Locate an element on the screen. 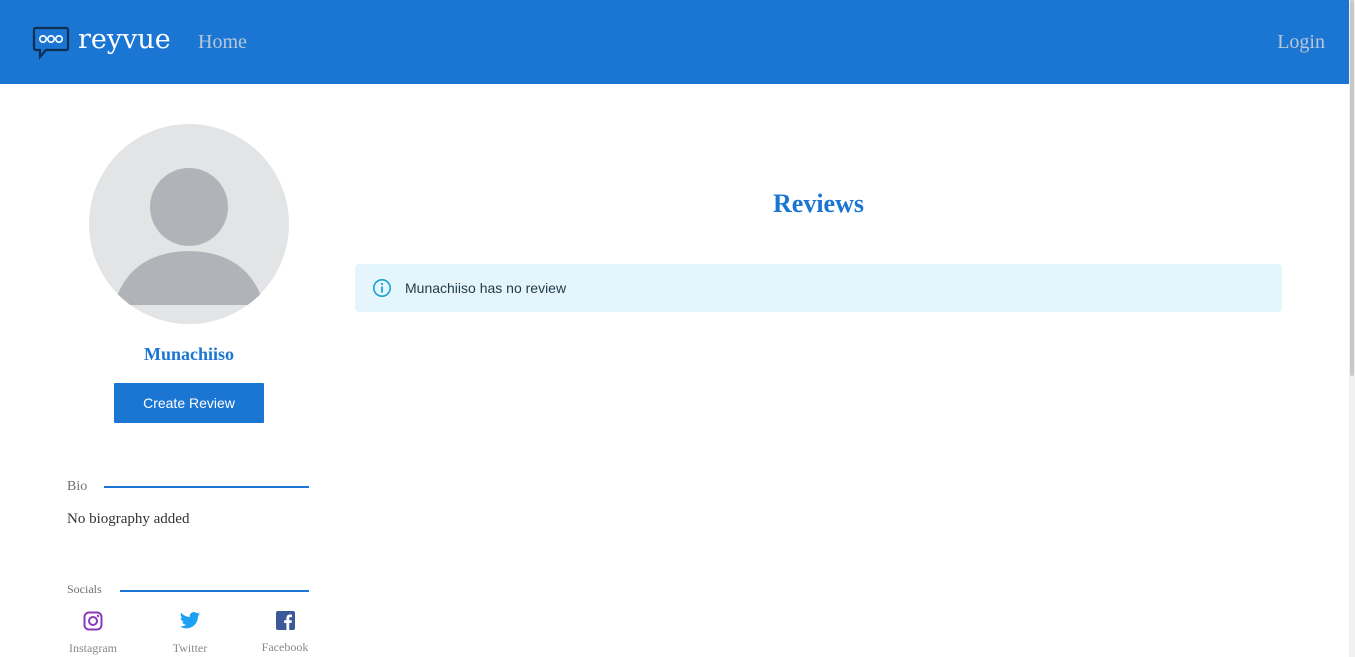 Image resolution: width=1355 pixels, height=657 pixels. reviews-title: Reviews is located at coordinates (818, 203).